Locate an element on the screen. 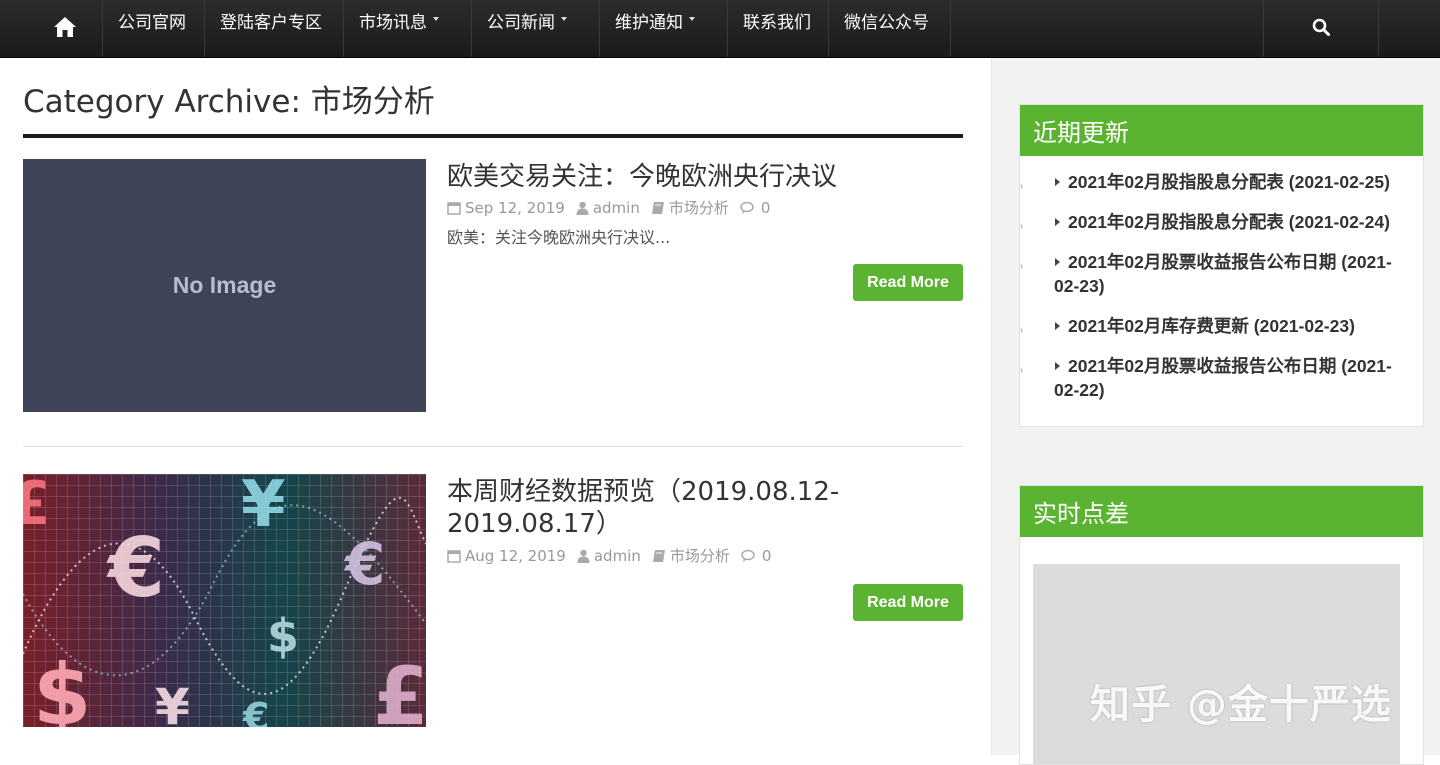 This screenshot has width=1440, height=765. watermark-text: 知乎 @金十严选 is located at coordinates (1241, 705).